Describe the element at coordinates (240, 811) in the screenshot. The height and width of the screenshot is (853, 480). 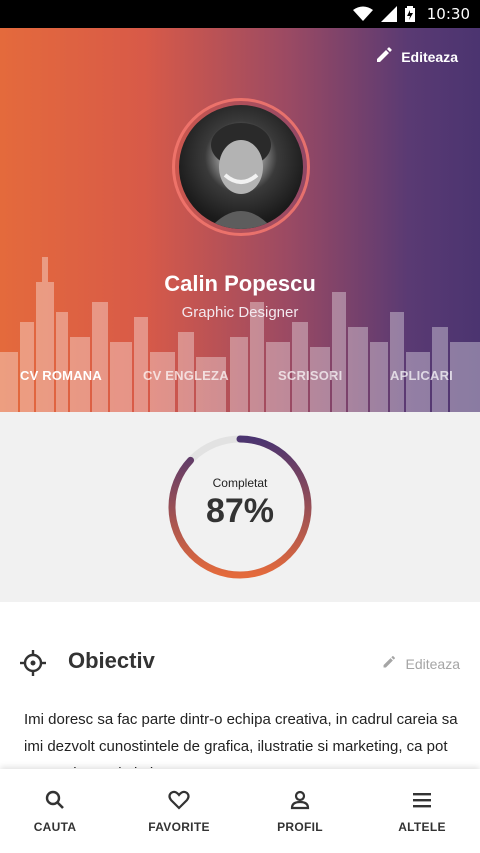
I see `bottom-navigation: CAUTA FAVORITE PROFIL ALTELE` at that location.